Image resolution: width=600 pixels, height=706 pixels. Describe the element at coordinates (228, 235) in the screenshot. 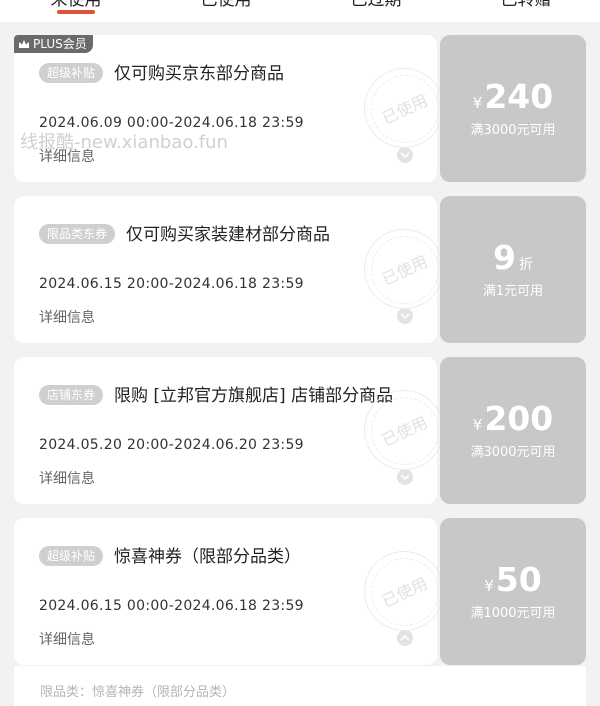

I see `coupon-title: 仅可购买家装建材部分商品` at that location.